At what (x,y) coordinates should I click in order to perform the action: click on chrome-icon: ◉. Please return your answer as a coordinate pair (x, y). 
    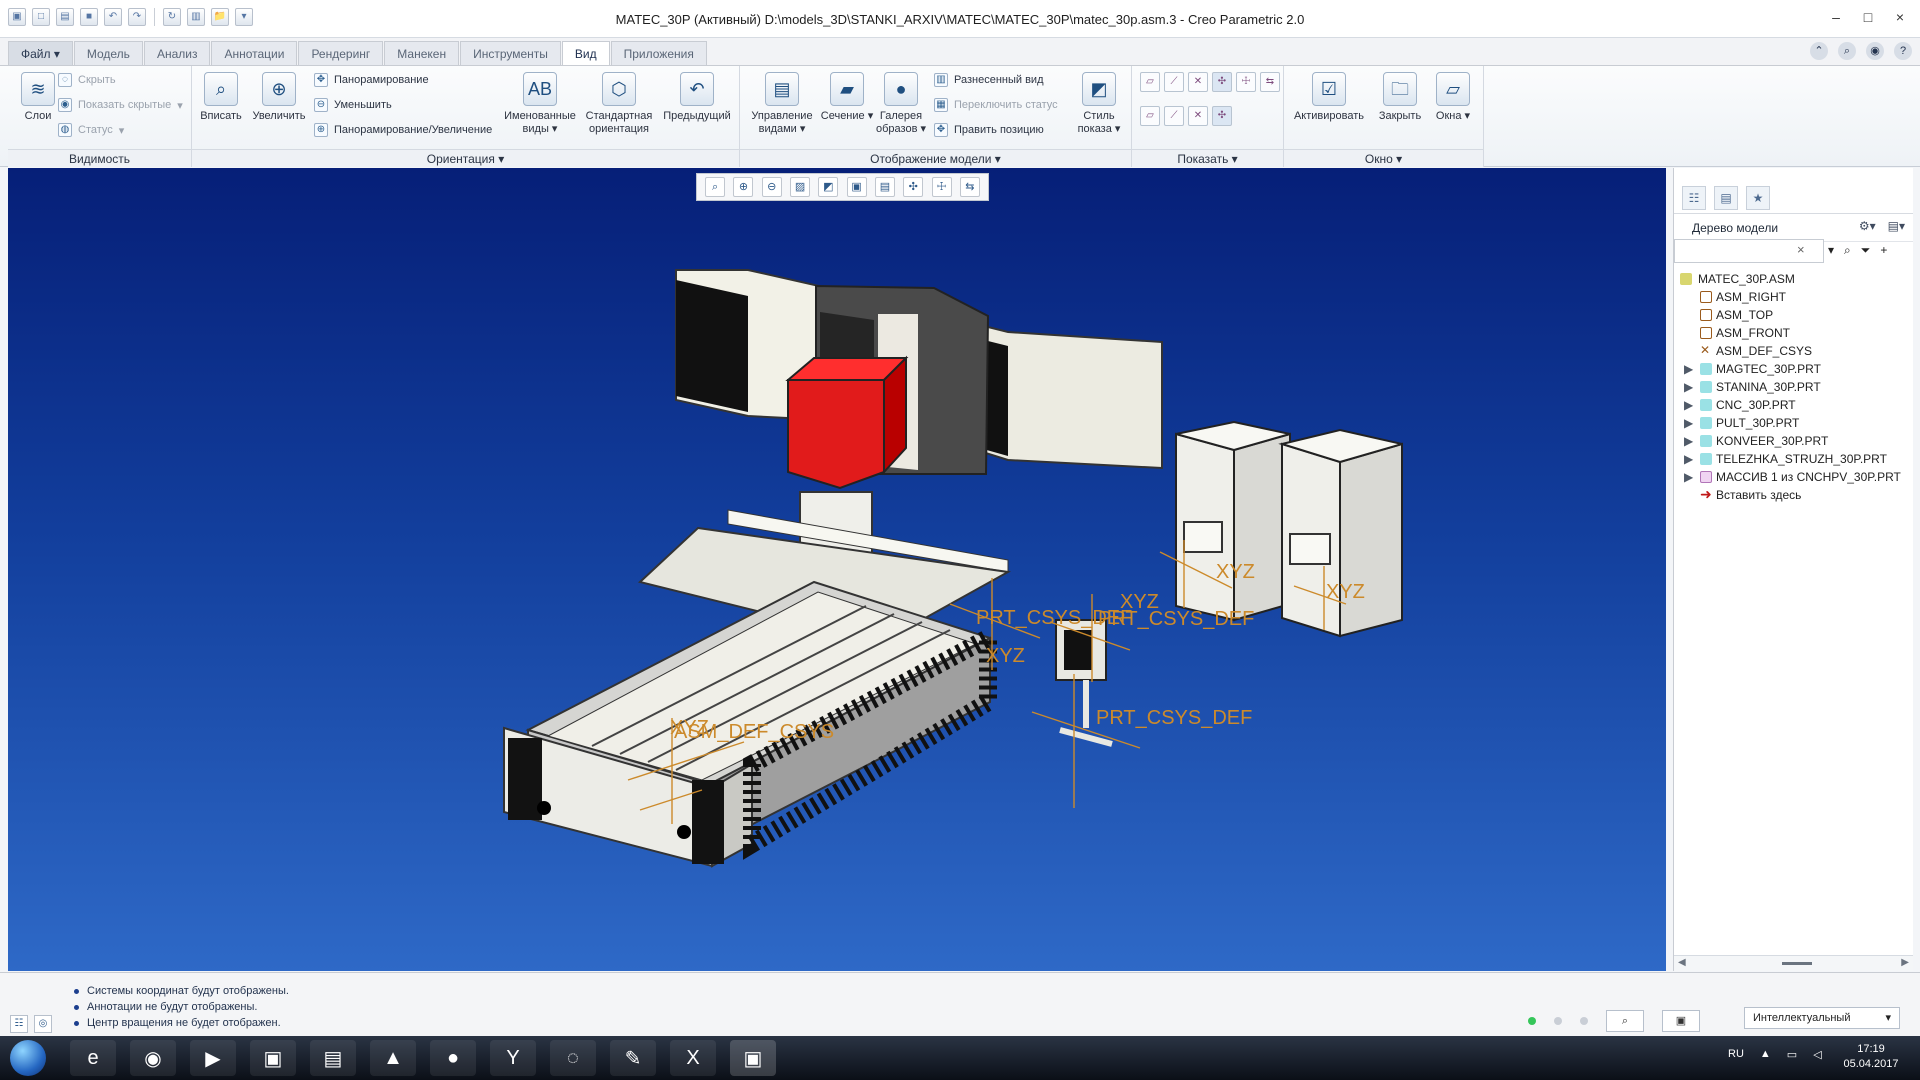
    Looking at the image, I should click on (153, 1058).